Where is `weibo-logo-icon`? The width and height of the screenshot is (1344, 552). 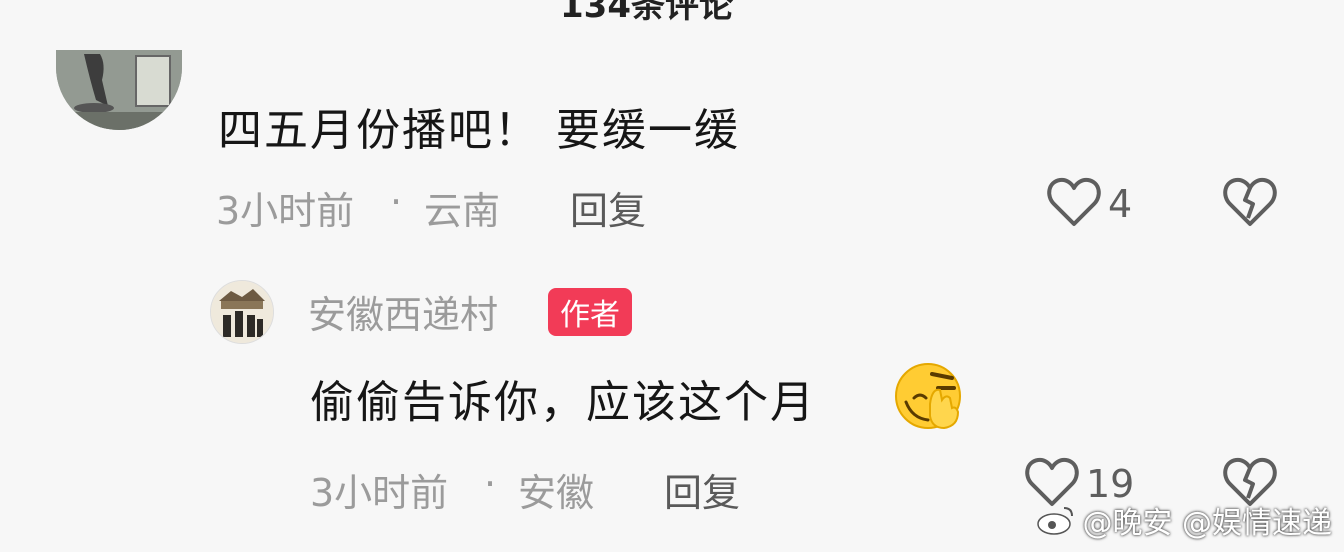
weibo-logo-icon is located at coordinates (1055, 521).